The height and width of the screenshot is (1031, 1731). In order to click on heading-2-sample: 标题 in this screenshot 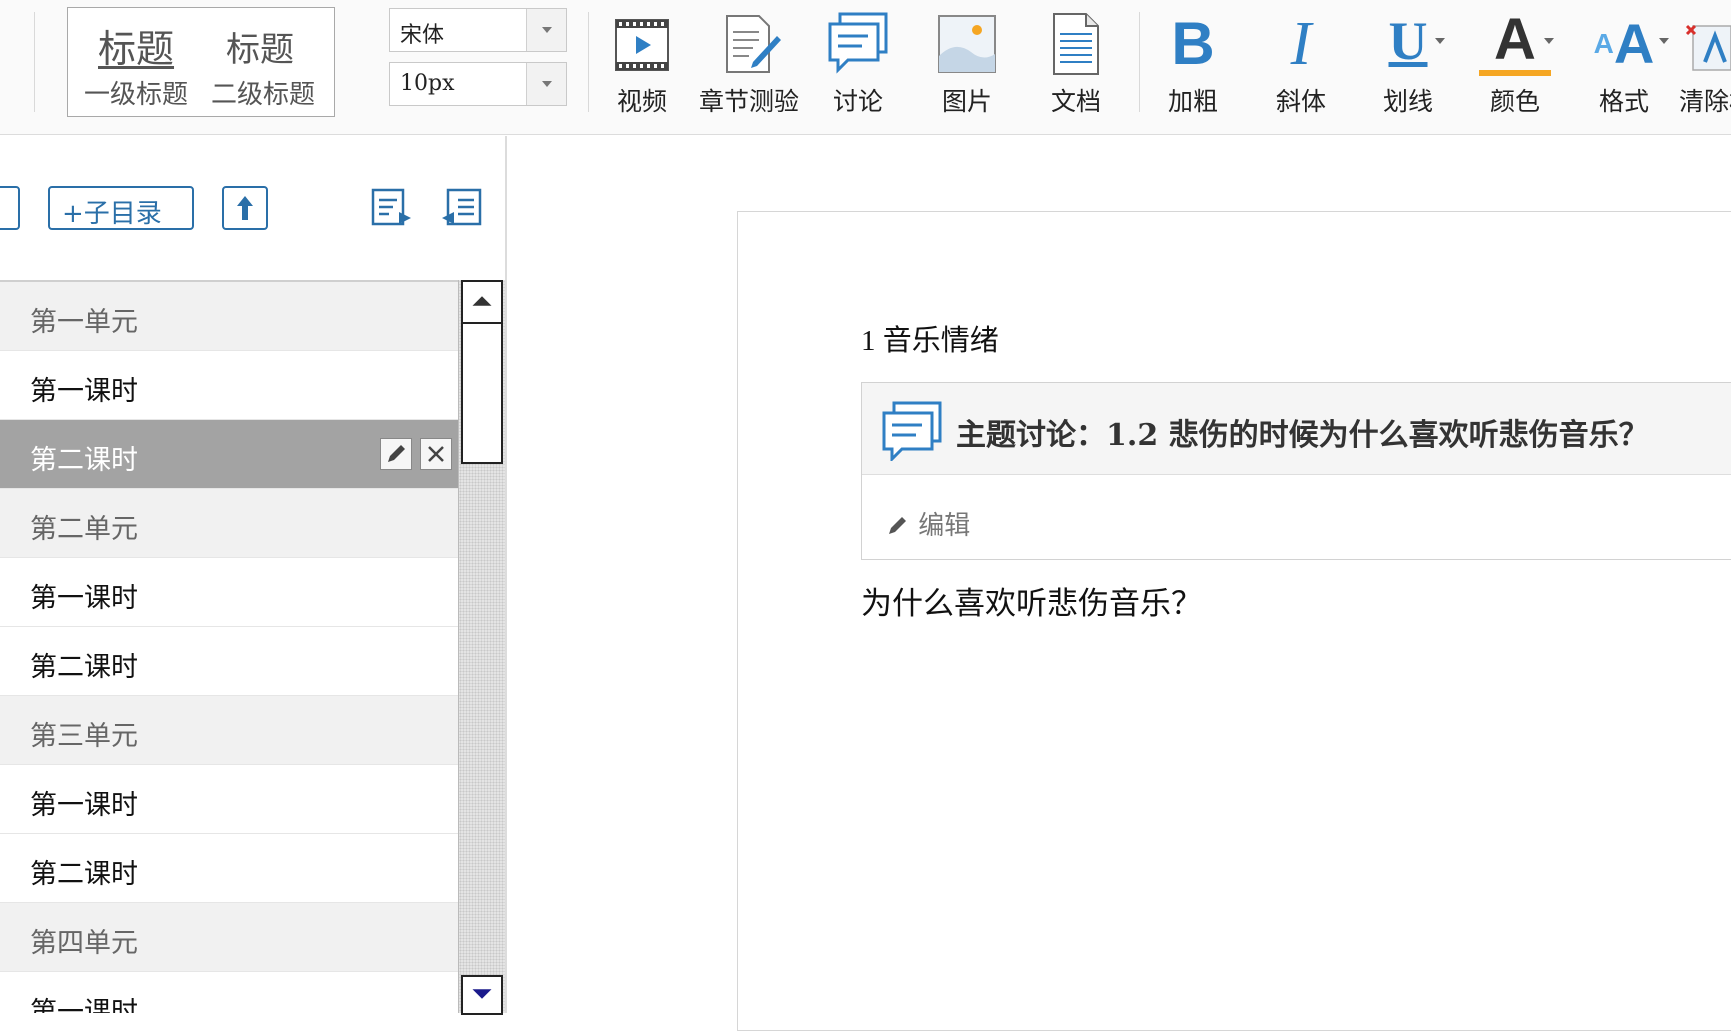, I will do `click(260, 46)`.